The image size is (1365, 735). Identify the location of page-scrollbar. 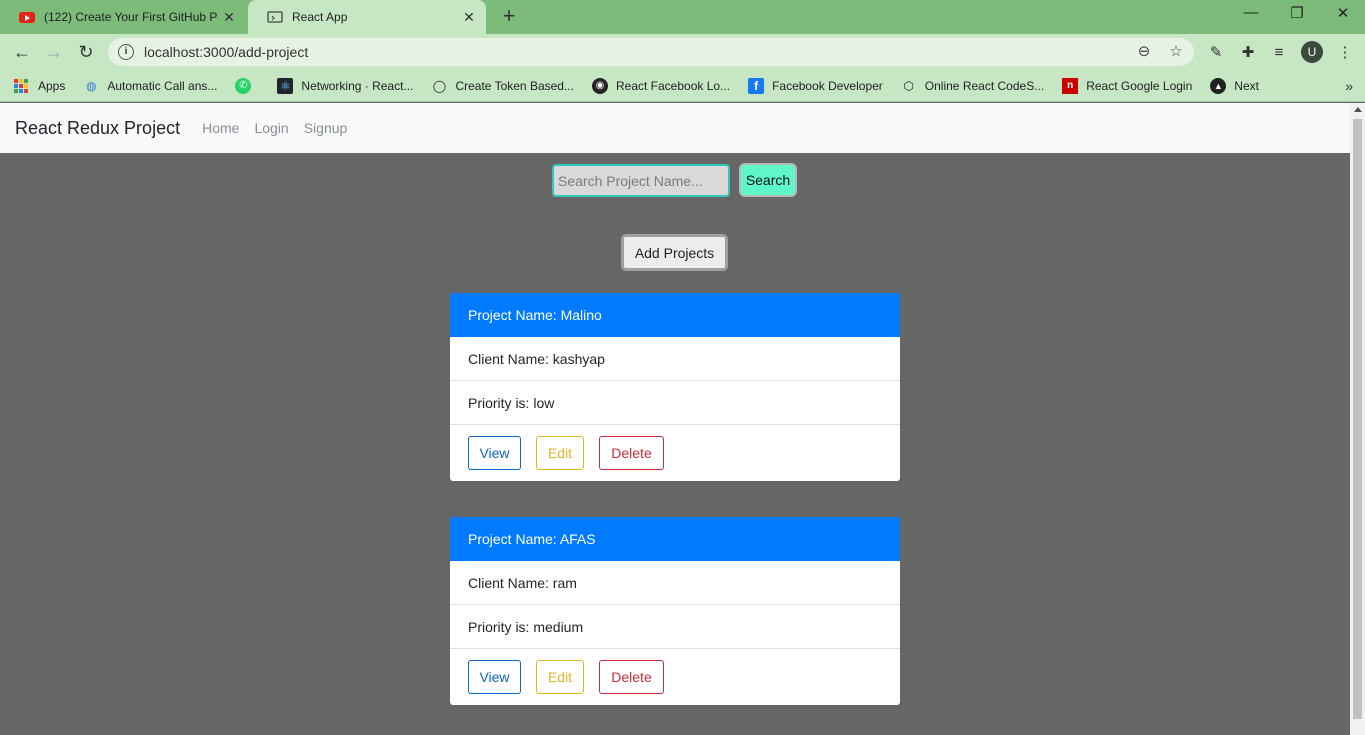
(1357, 419).